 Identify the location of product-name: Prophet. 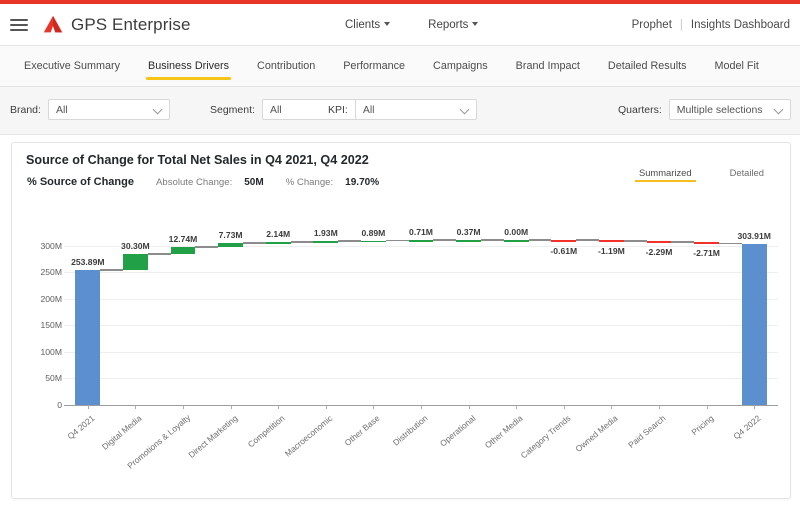
(652, 25).